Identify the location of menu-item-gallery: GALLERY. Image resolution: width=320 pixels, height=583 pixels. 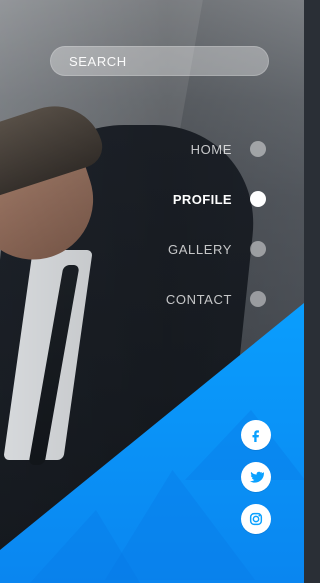
(171, 249).